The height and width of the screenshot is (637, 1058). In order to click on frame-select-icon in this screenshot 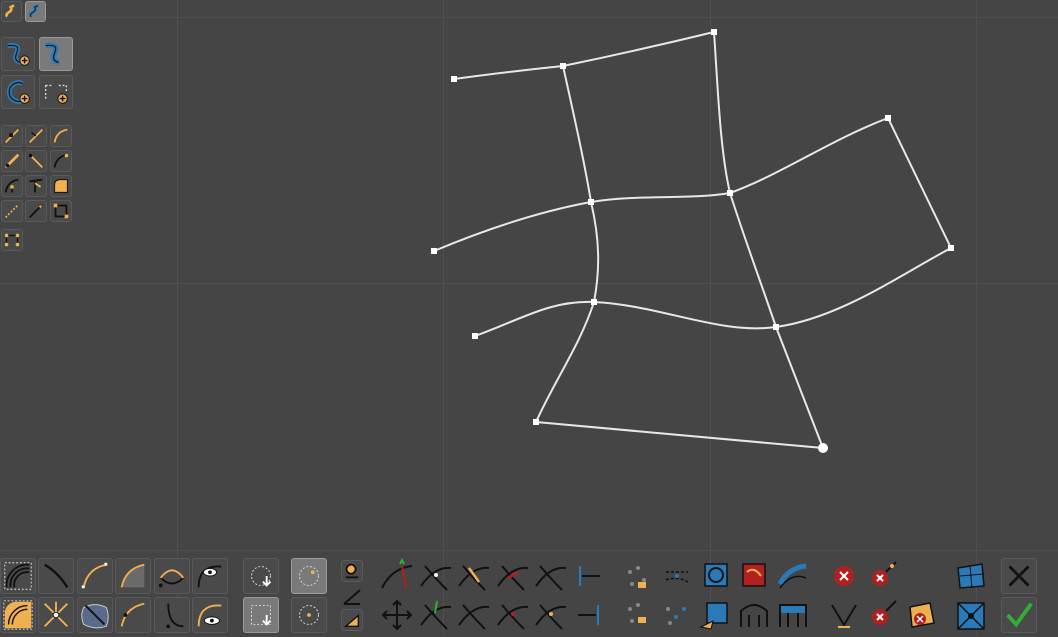, I will do `click(61, 211)`.